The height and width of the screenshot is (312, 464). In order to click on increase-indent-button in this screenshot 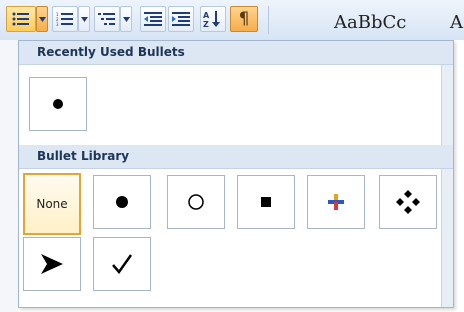, I will do `click(181, 19)`.